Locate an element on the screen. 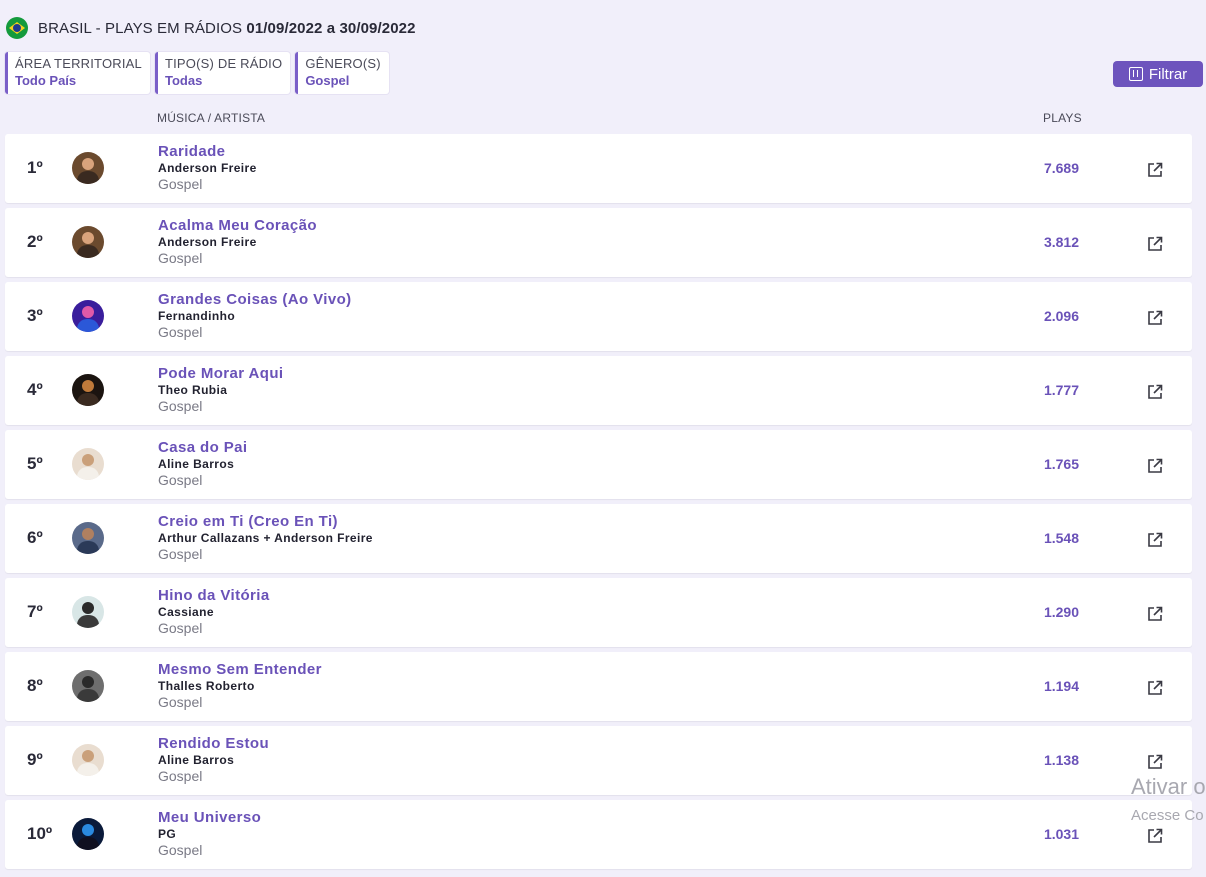 The width and height of the screenshot is (1206, 877). filter-sliders-icon is located at coordinates (1135, 74).